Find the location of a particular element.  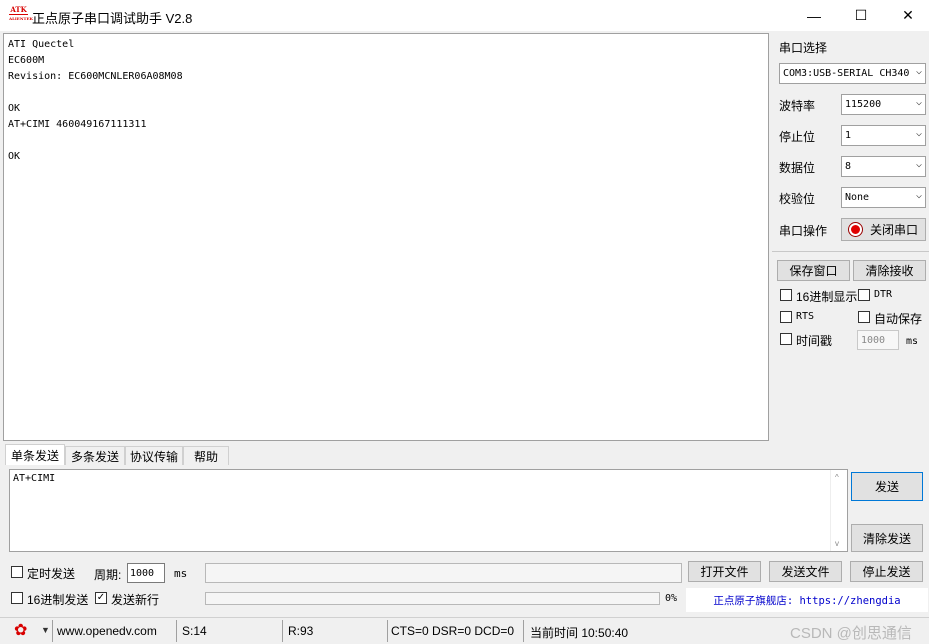

clear-send-button: 清除发送 is located at coordinates (887, 538).